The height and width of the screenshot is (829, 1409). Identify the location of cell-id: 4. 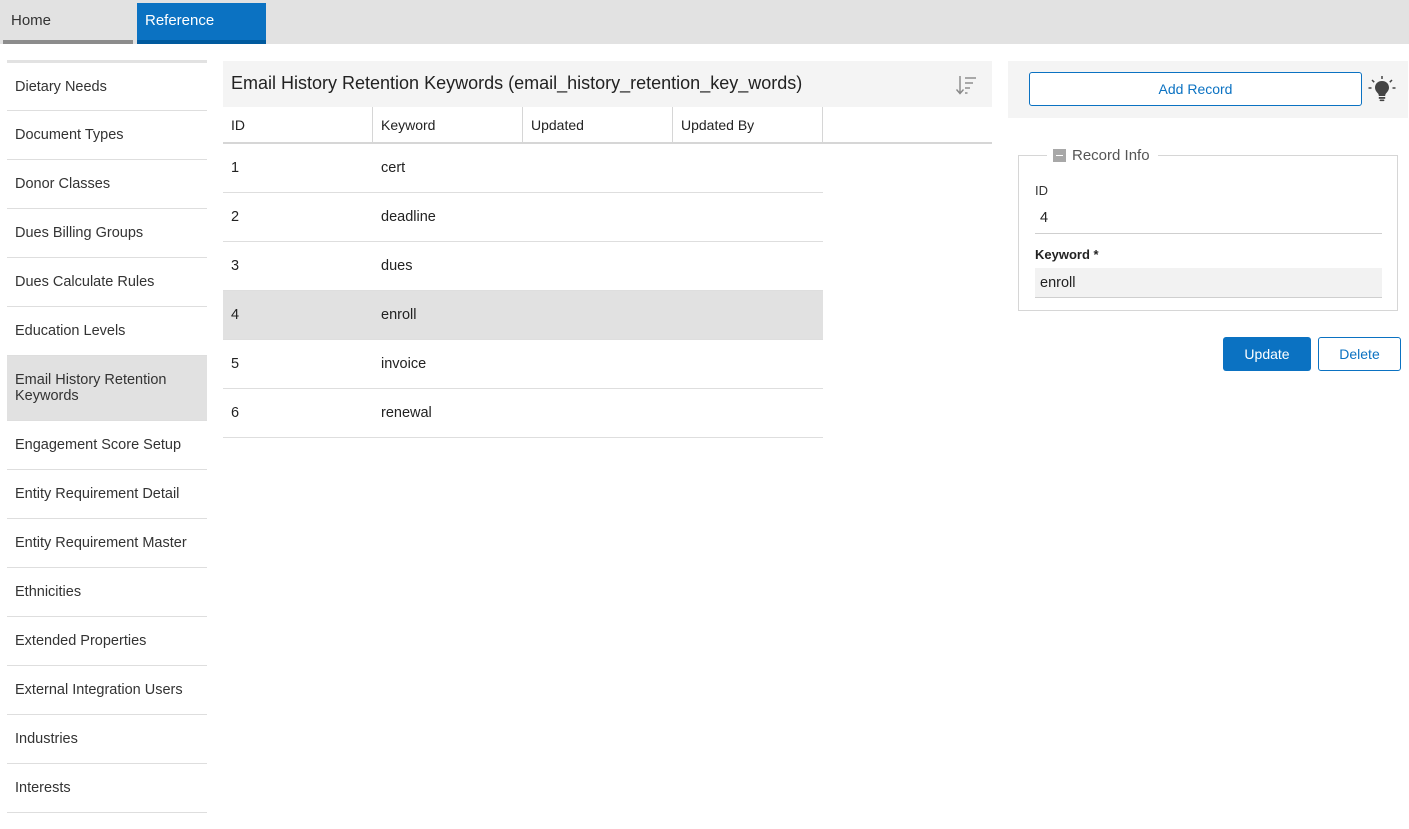
(235, 315).